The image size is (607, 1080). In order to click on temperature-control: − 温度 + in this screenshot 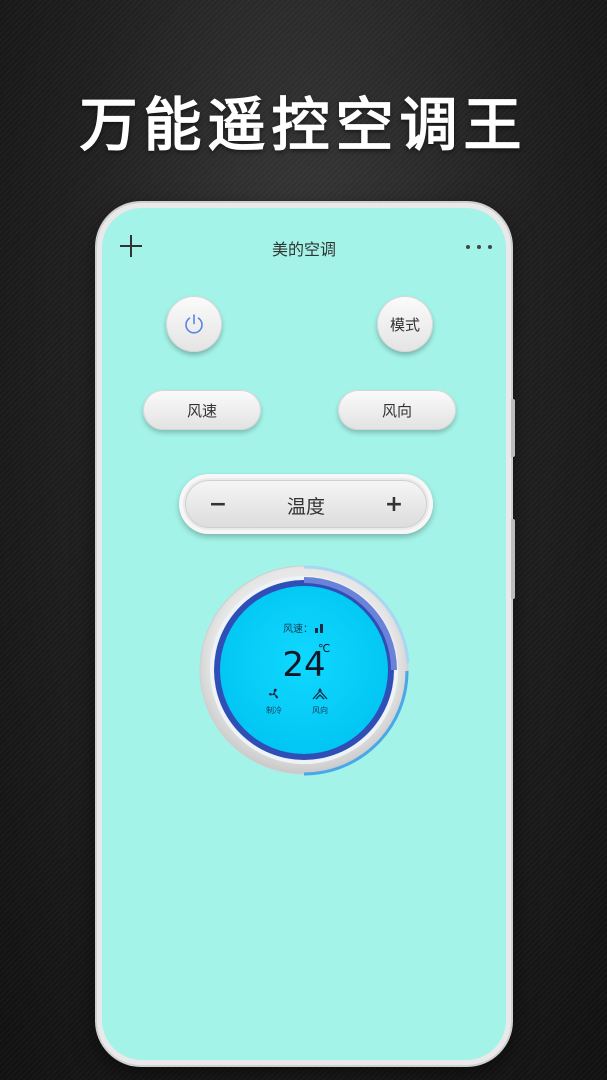, I will do `click(306, 504)`.